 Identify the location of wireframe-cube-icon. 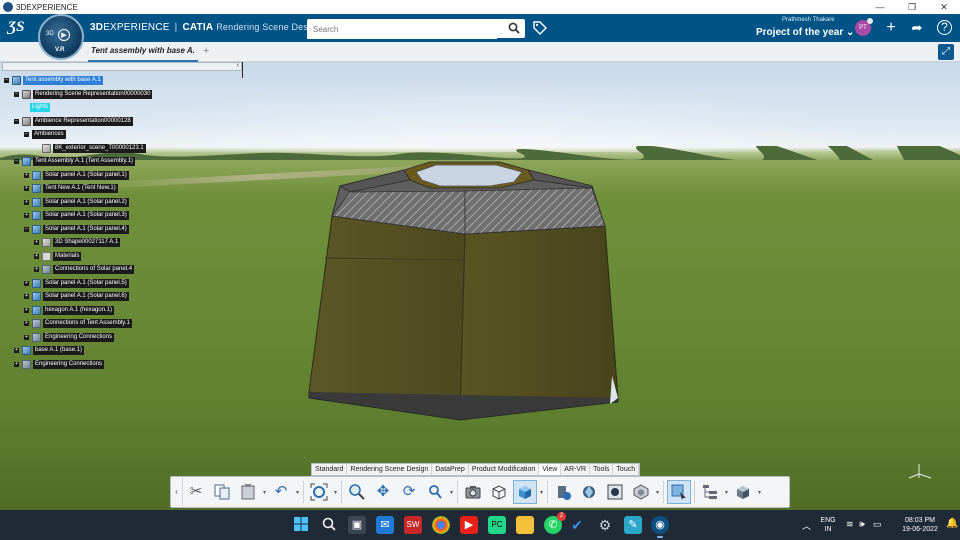
(499, 492).